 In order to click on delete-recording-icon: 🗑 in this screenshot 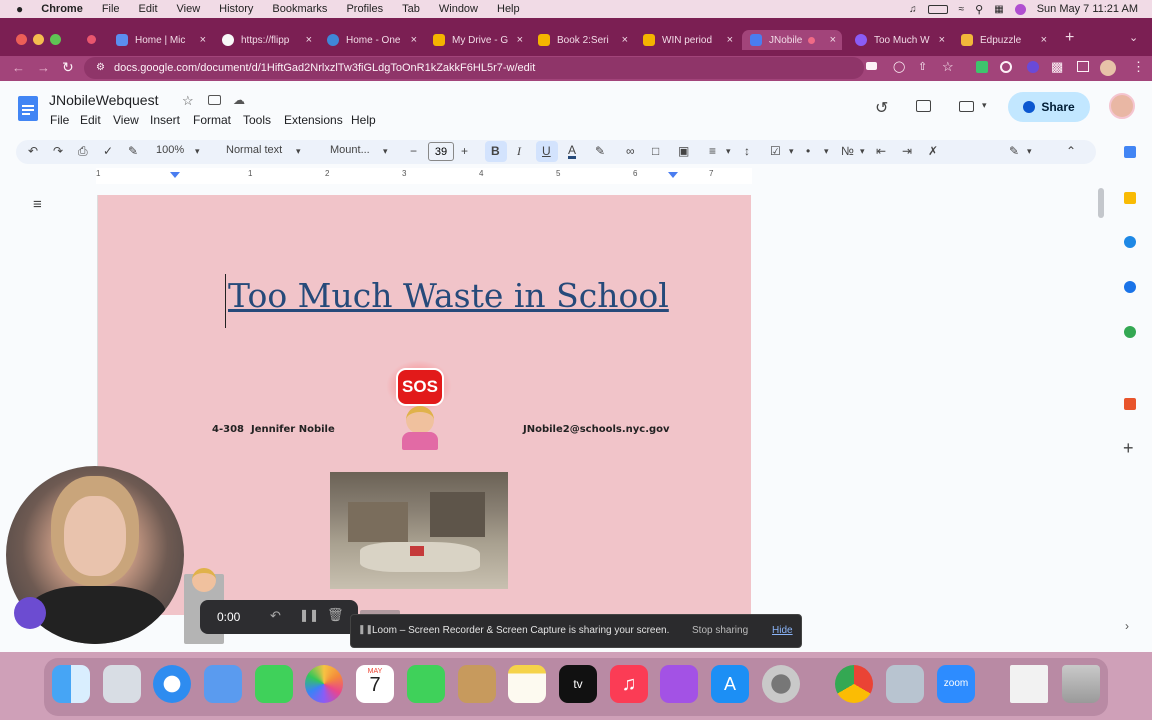, I will do `click(335, 615)`.